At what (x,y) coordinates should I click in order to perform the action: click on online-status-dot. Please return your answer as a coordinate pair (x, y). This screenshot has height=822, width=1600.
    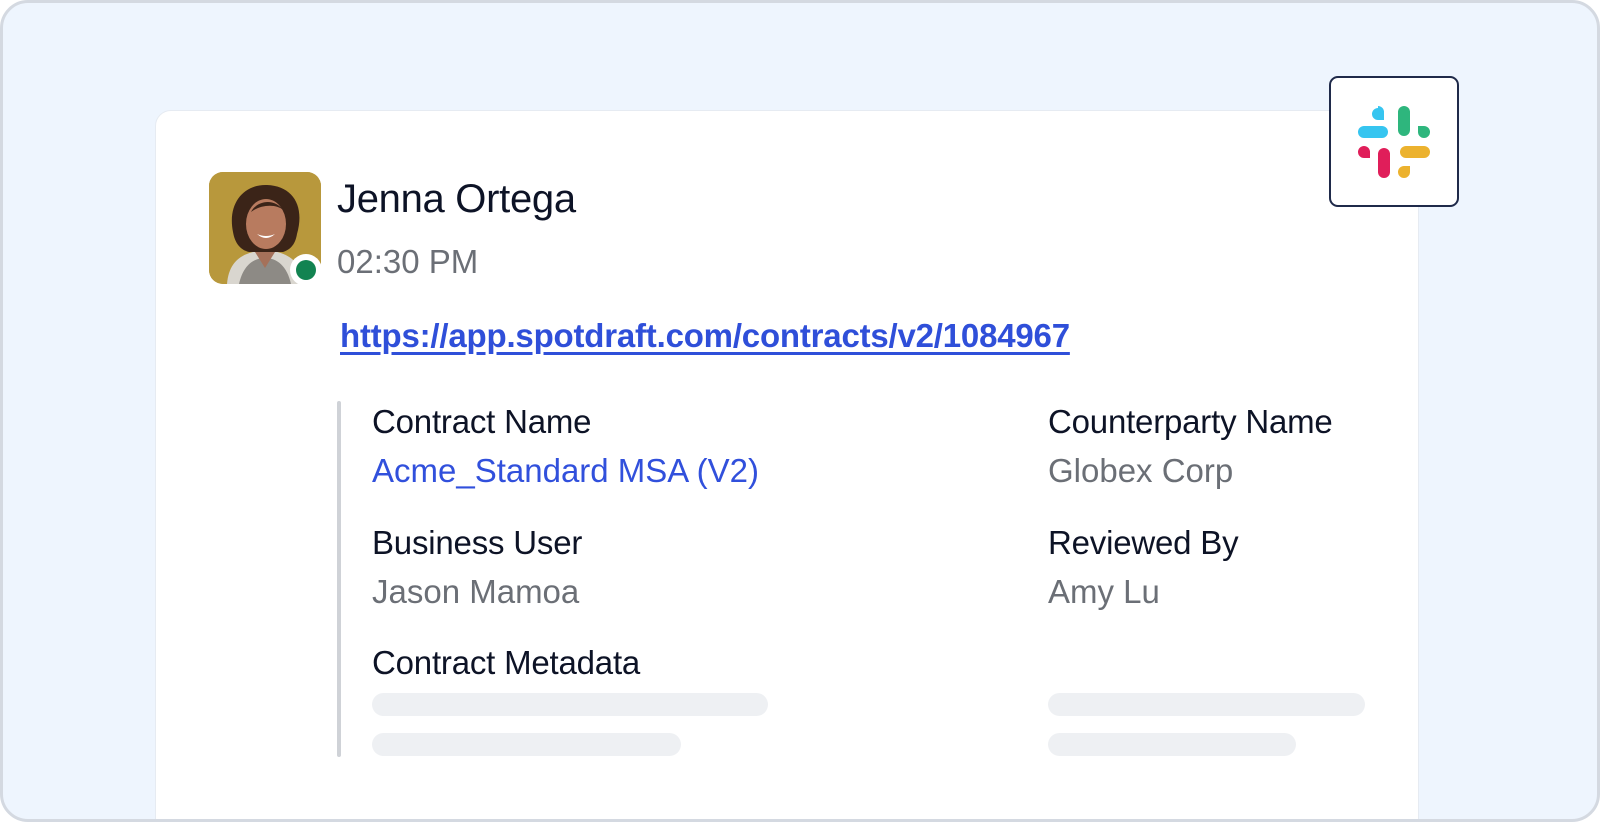
    Looking at the image, I should click on (306, 270).